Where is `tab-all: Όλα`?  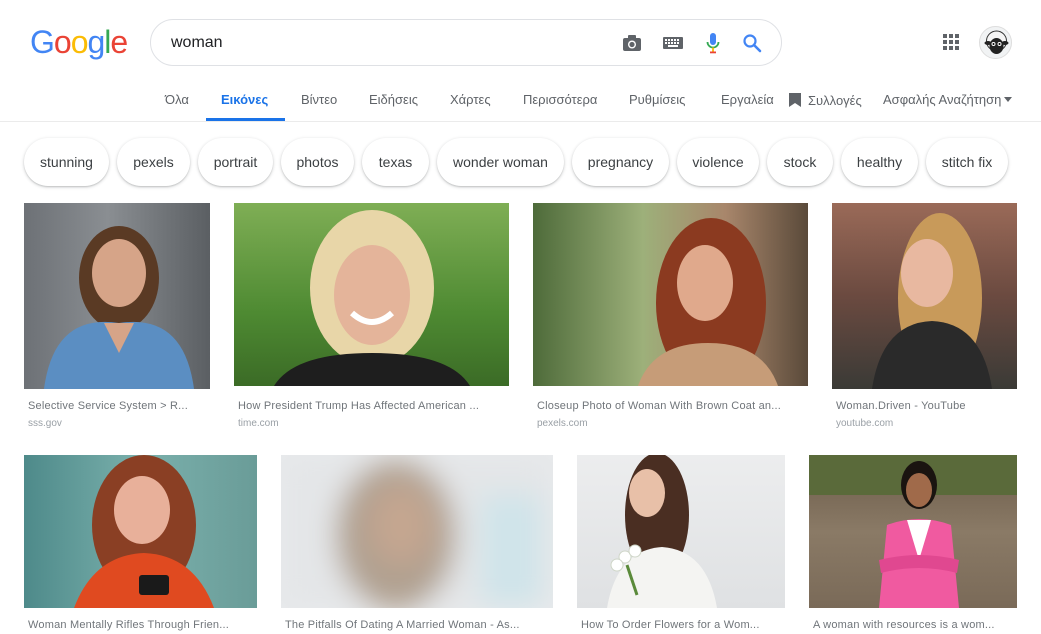 tab-all: Όλα is located at coordinates (177, 99).